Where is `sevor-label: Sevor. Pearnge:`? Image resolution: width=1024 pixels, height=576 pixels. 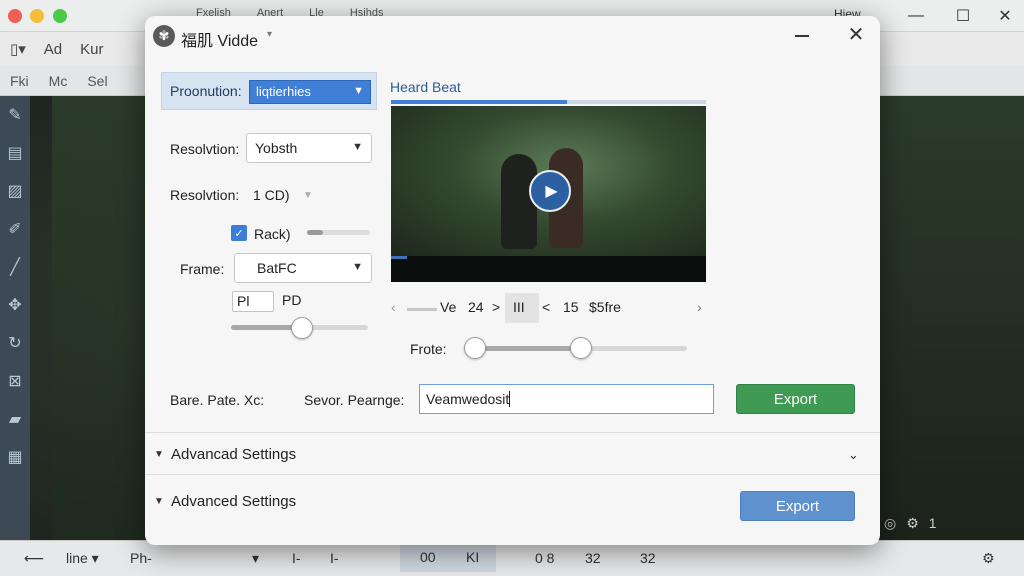 sevor-label: Sevor. Pearnge: is located at coordinates (354, 400).